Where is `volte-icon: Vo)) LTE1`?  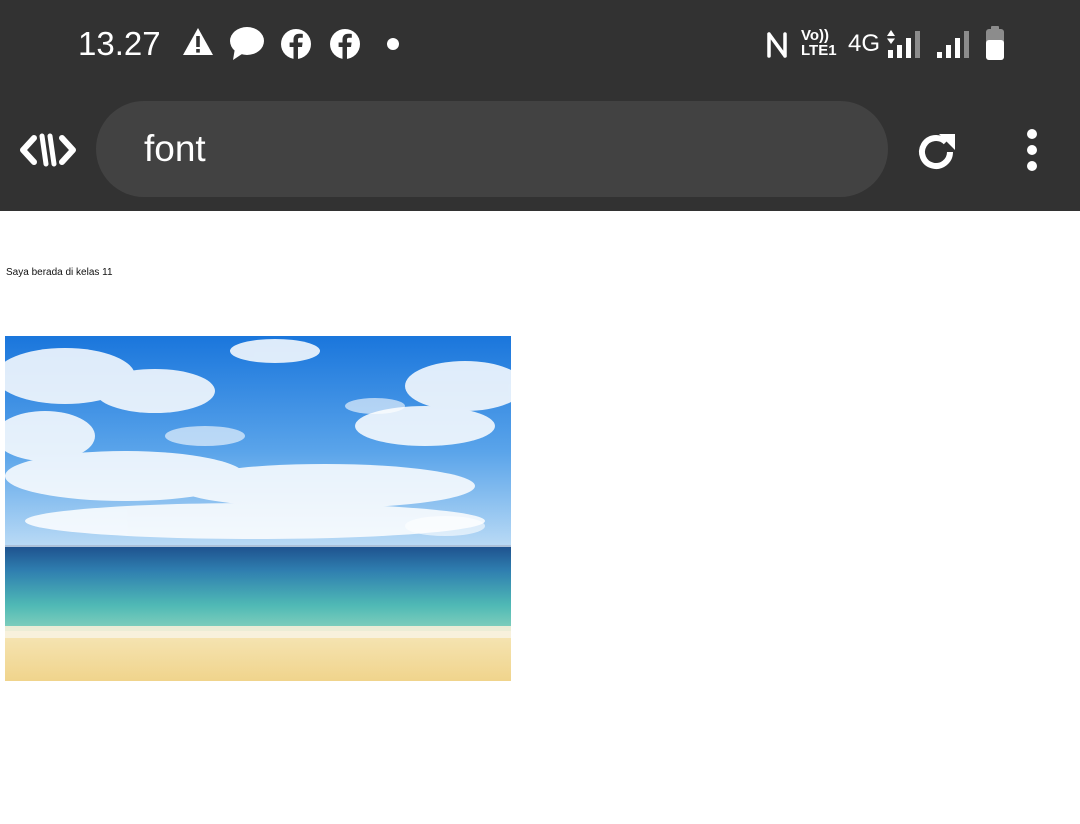
volte-icon: Vo)) LTE1 is located at coordinates (821, 44).